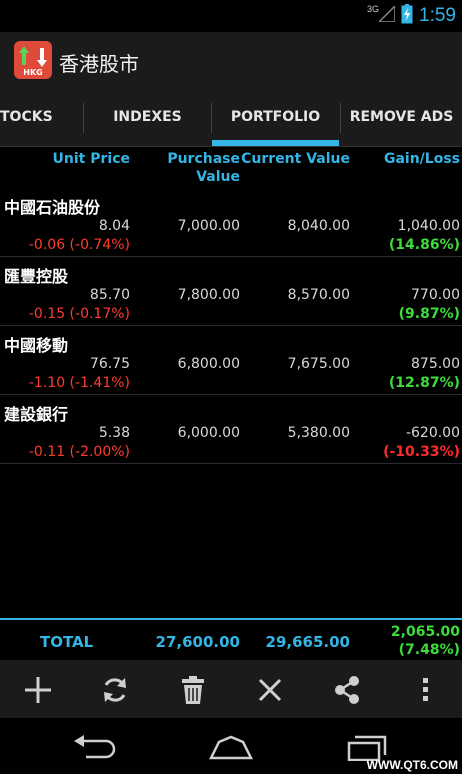  What do you see at coordinates (203, 159) in the screenshot?
I see `column-header-purchase-line1: Purchase` at bounding box center [203, 159].